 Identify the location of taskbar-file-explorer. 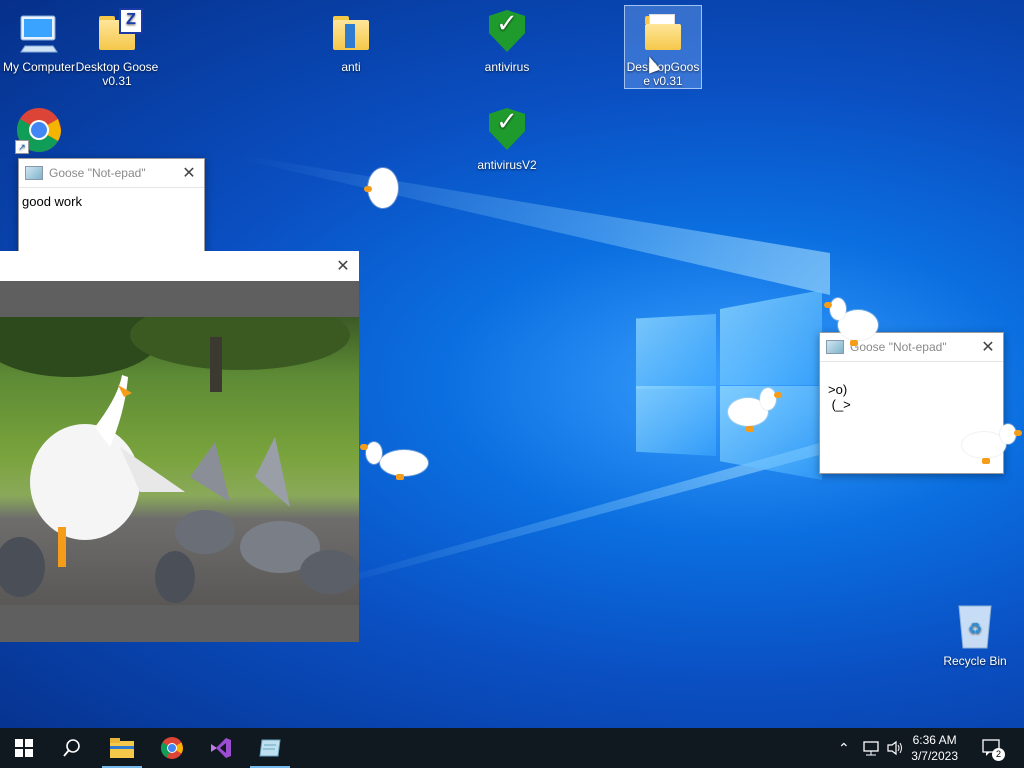
(122, 748).